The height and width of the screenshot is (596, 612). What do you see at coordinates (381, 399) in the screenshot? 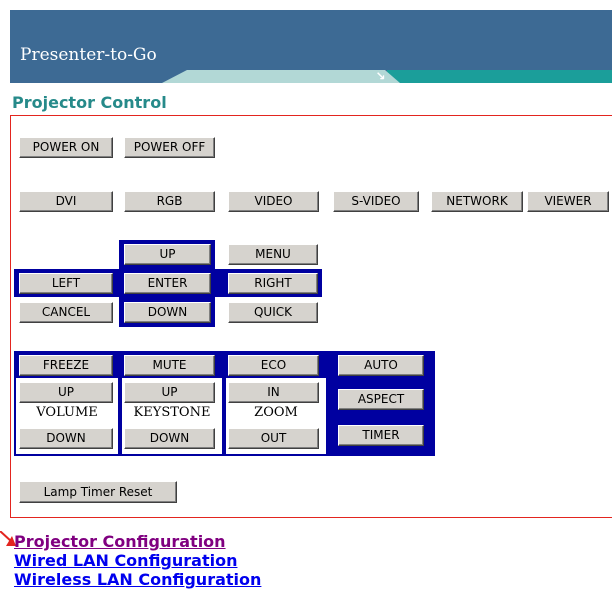
I see `aspect-button: ASPECT` at bounding box center [381, 399].